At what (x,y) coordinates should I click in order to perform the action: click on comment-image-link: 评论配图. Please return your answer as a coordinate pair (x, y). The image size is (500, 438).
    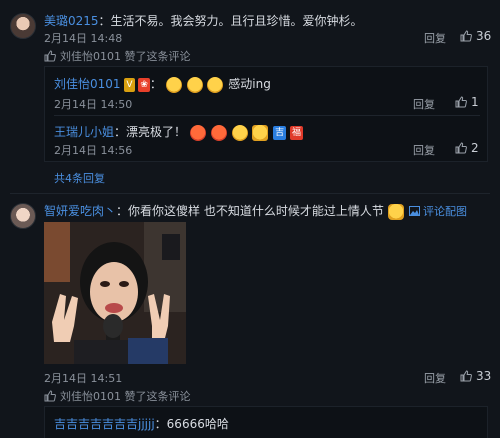
    Looking at the image, I should click on (437, 211).